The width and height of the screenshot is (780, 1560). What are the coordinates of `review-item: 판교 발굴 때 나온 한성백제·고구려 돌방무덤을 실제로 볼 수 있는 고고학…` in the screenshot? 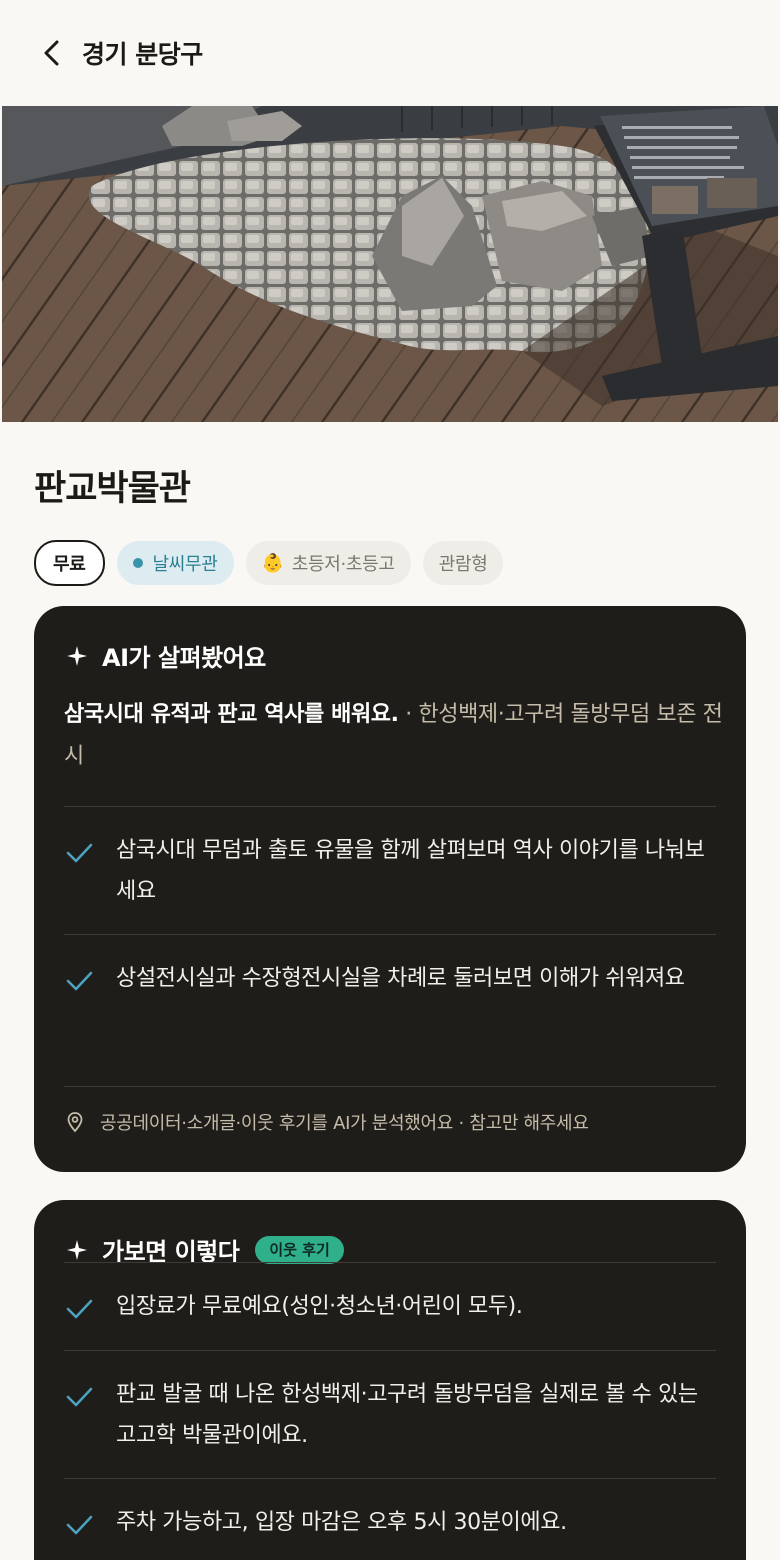 It's located at (394, 1418).